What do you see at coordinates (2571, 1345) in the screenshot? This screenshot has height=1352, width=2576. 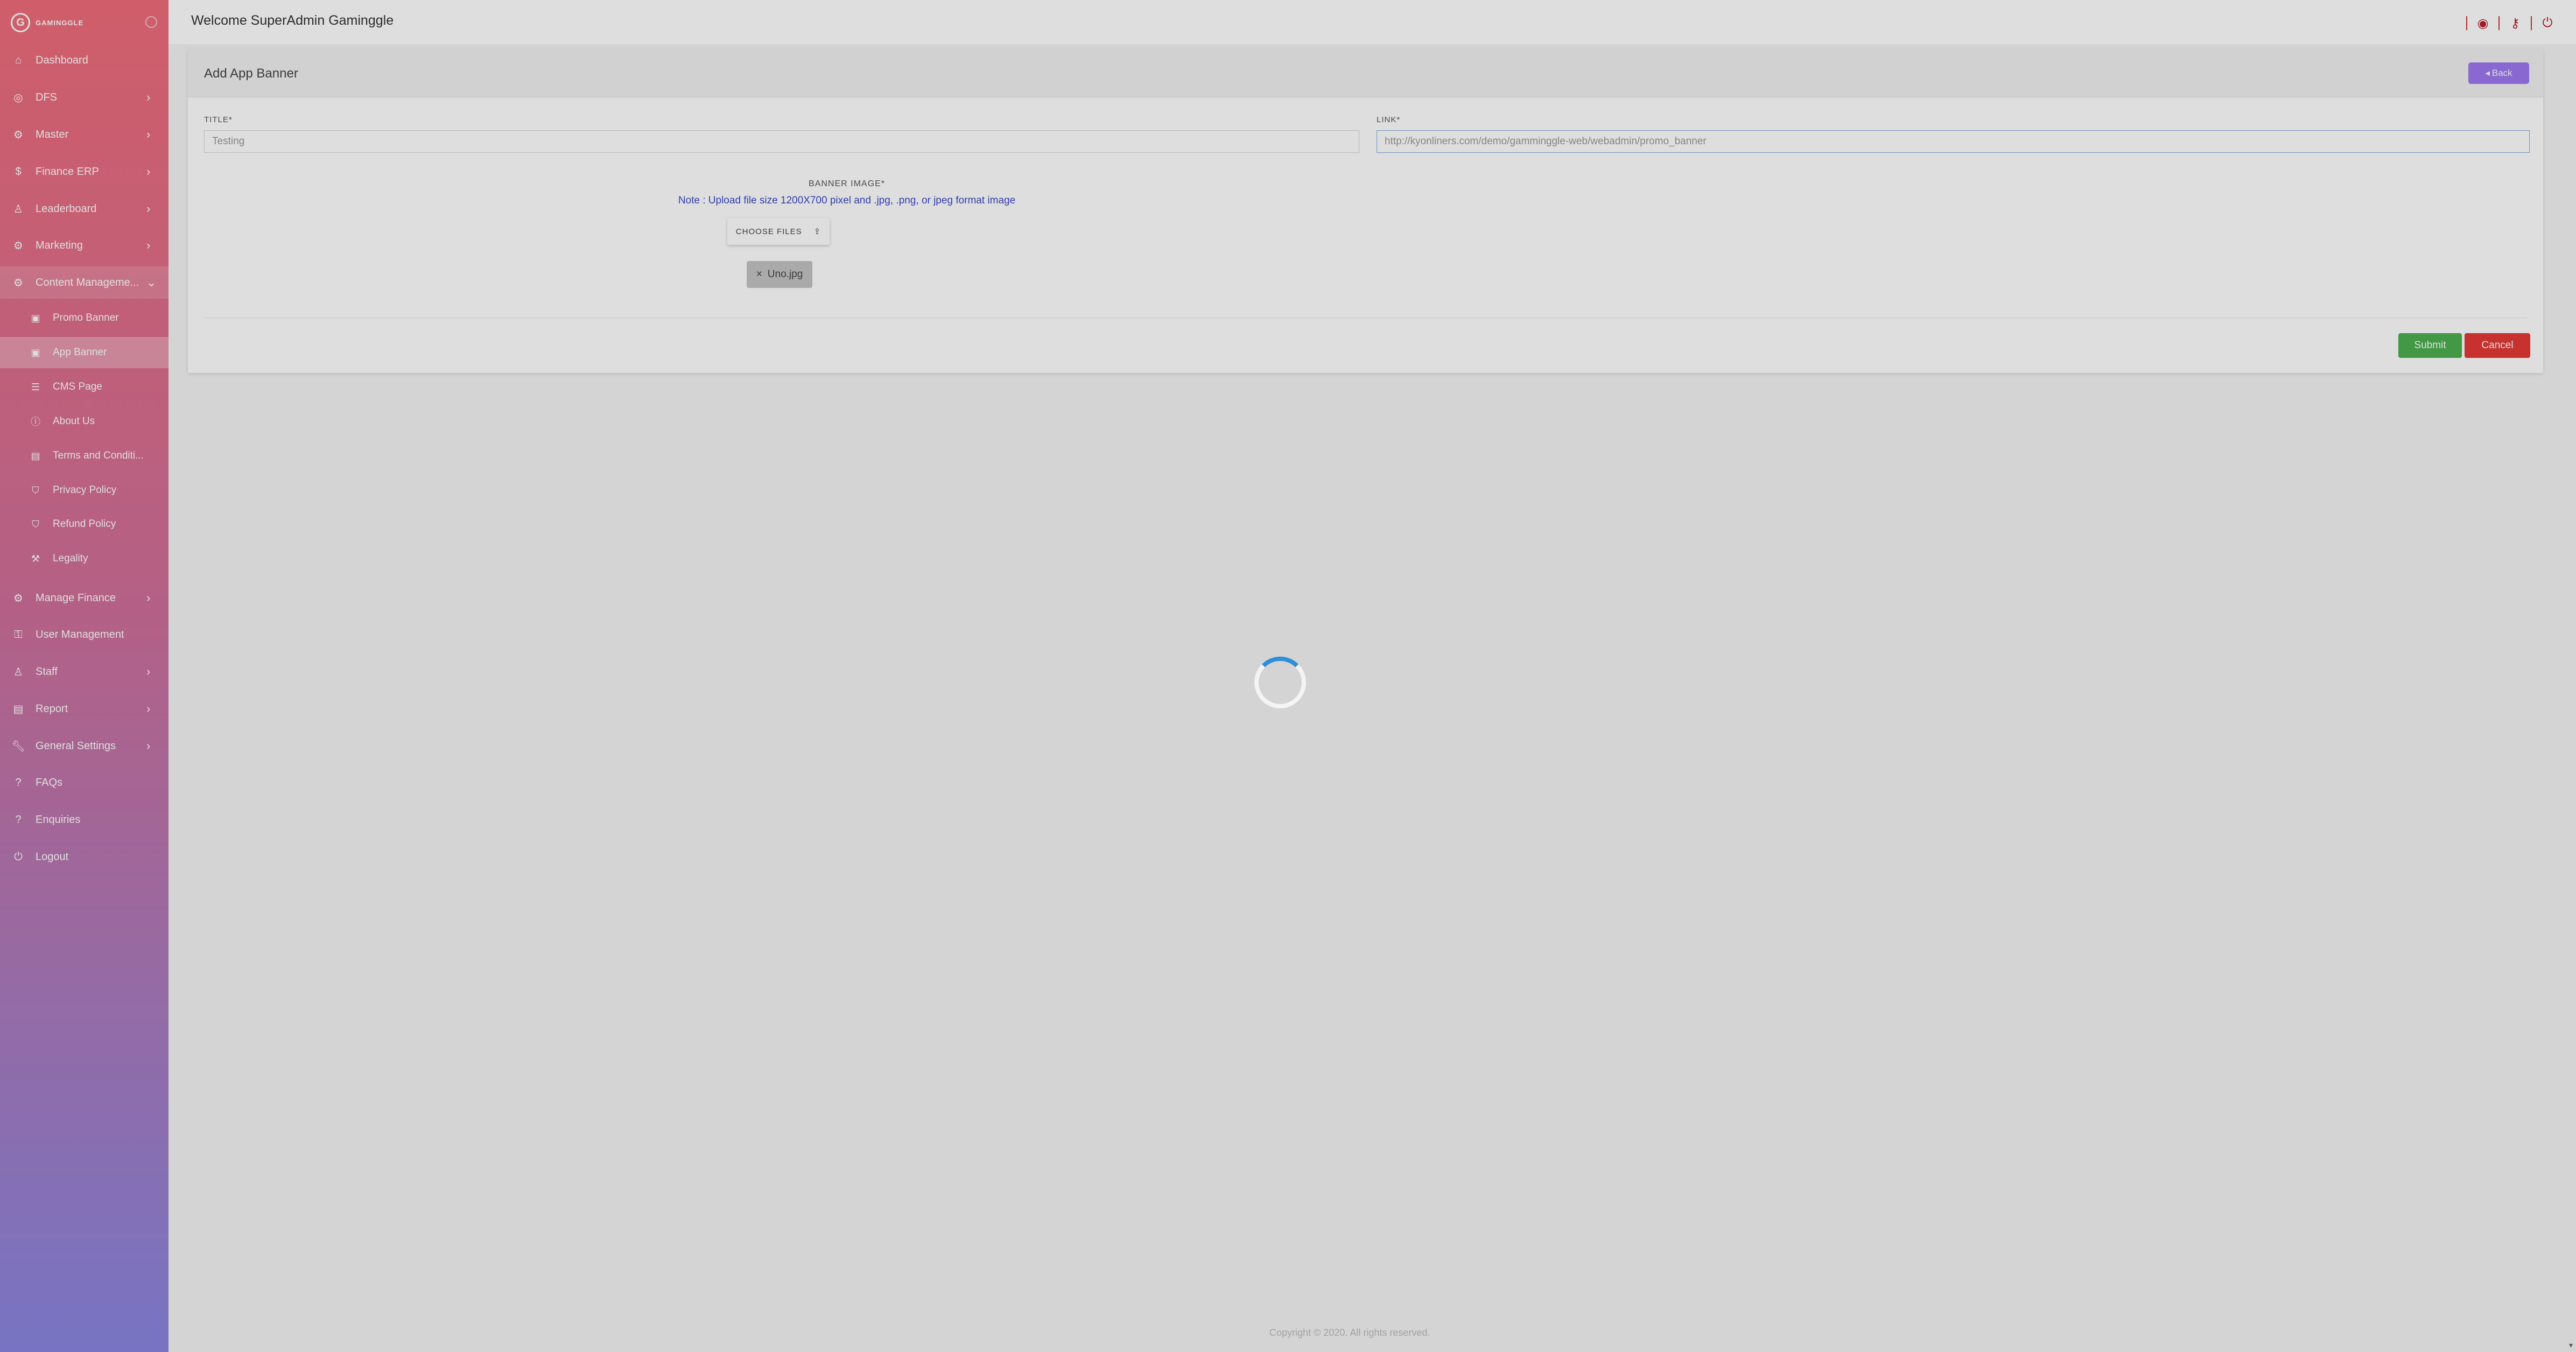 I see `scroll-down-arrow-icon: ▾` at bounding box center [2571, 1345].